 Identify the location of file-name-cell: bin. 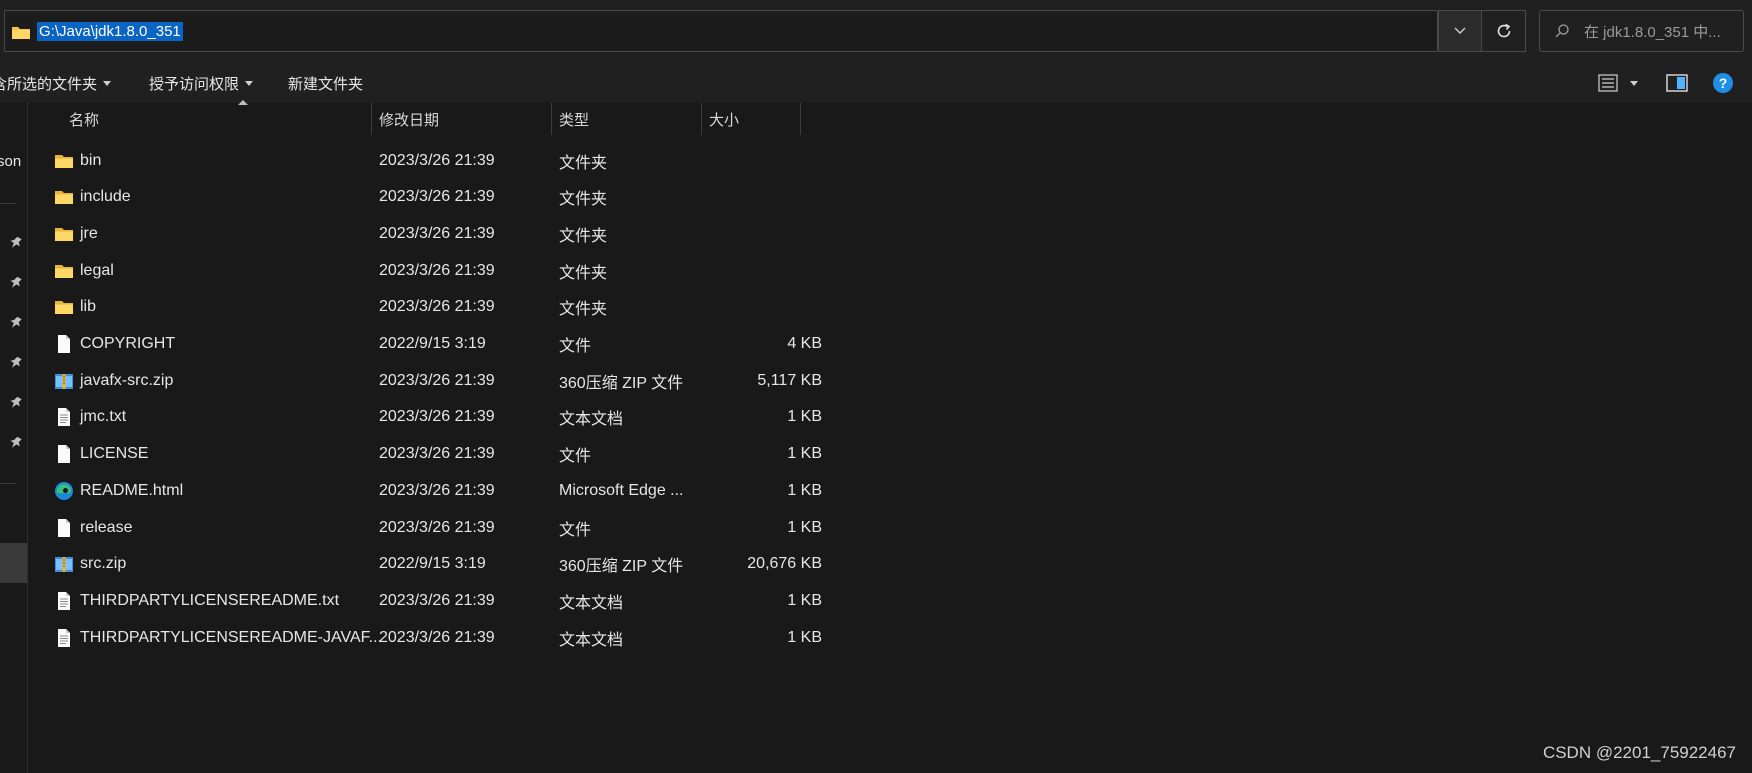
(77, 160).